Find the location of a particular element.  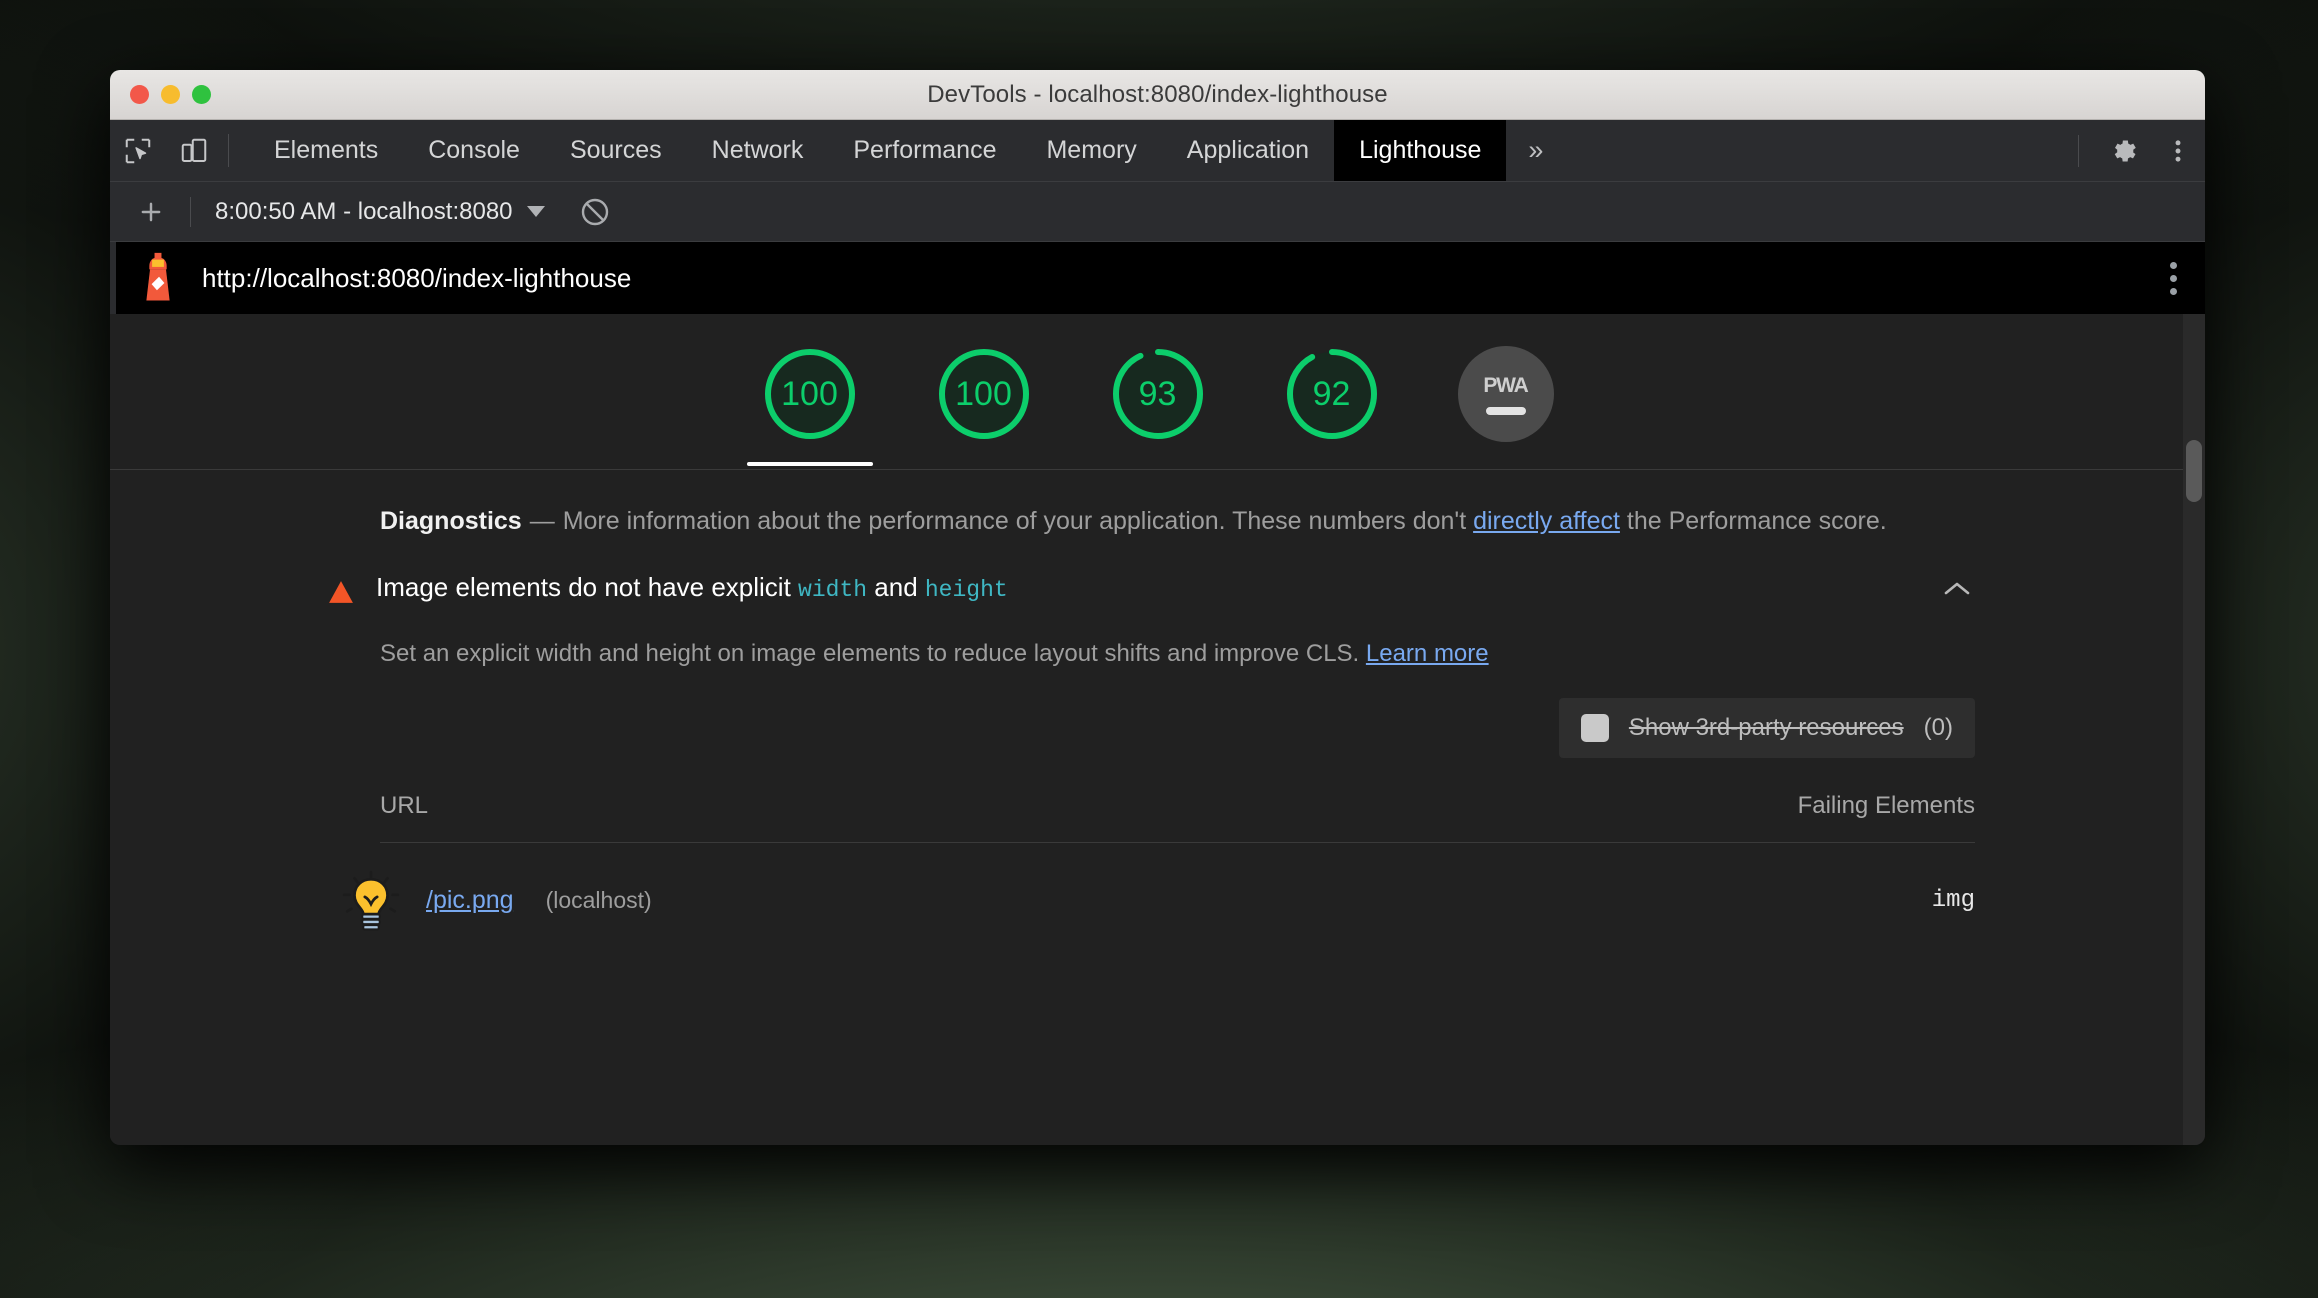

inspect-element-icon is located at coordinates (138, 150).